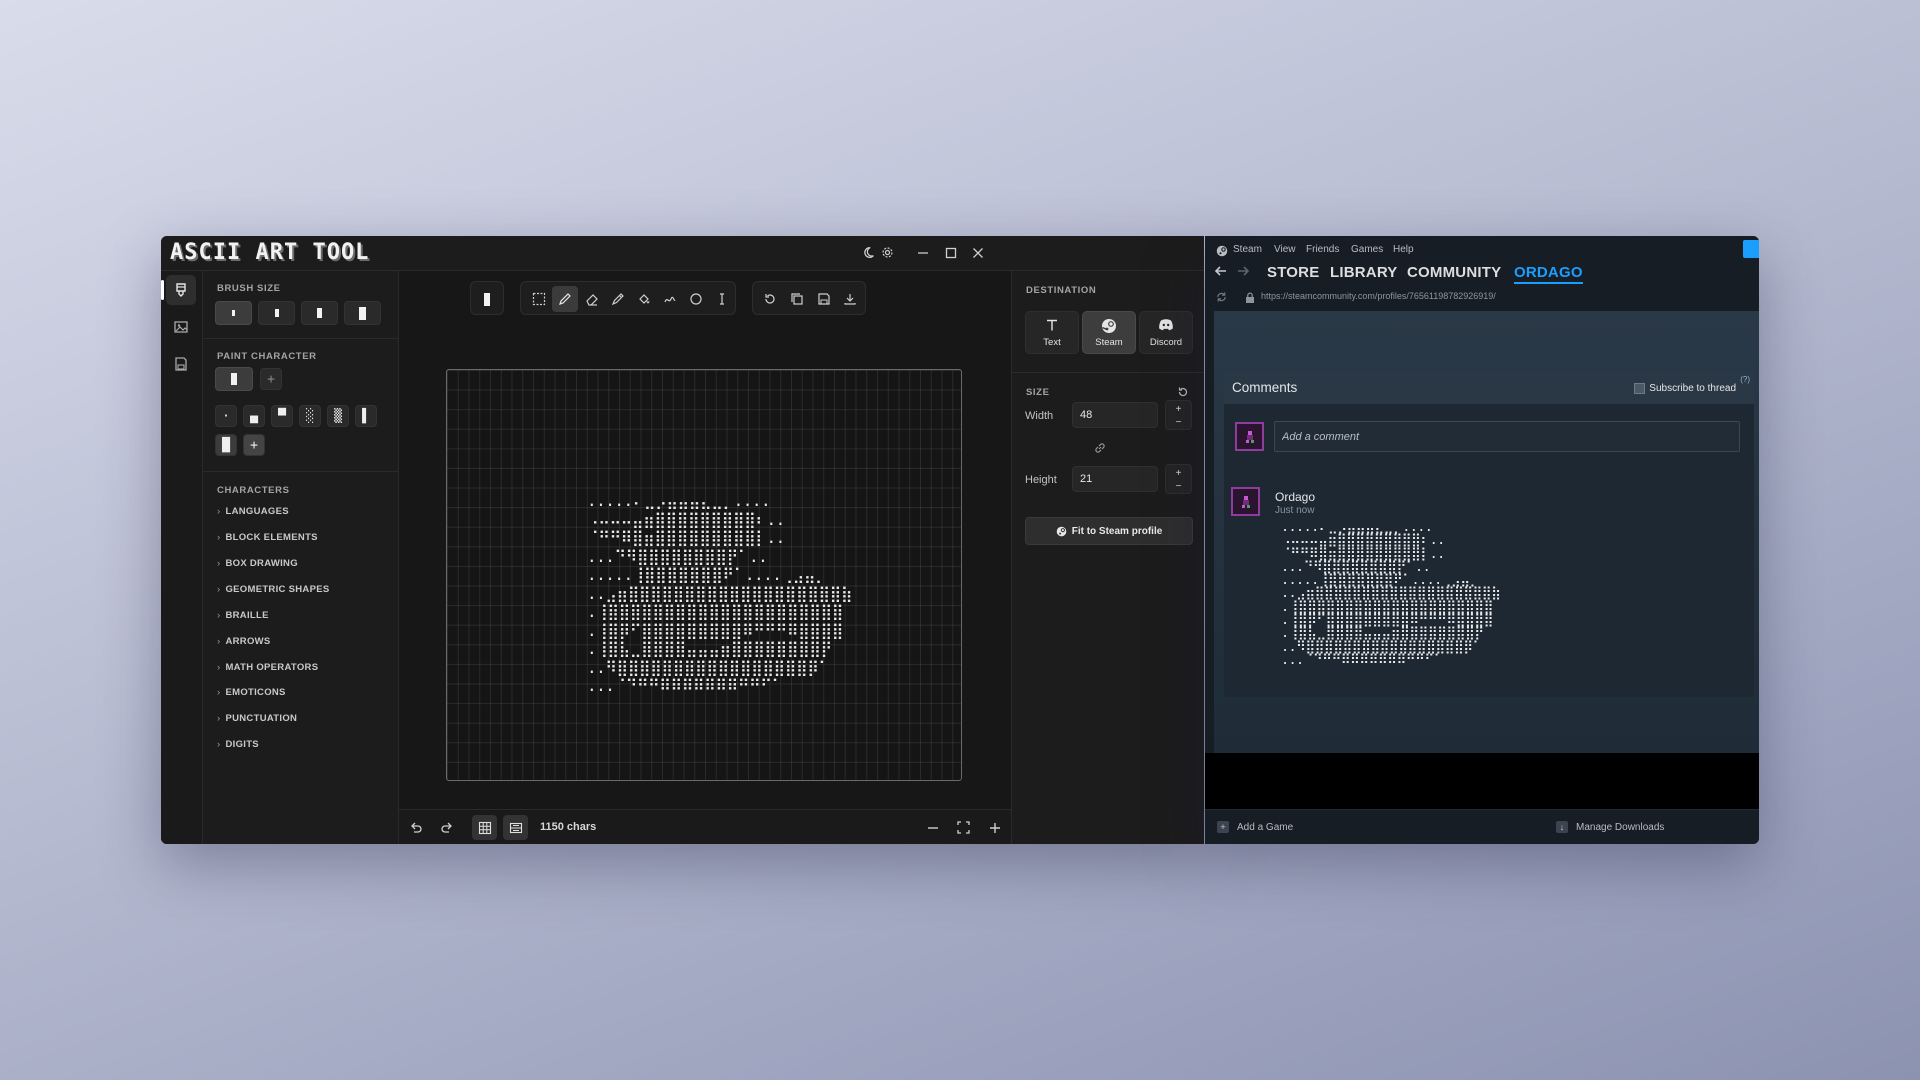 This screenshot has height=1080, width=1920. Describe the element at coordinates (1178, 423) in the screenshot. I see `width-decrement: −` at that location.